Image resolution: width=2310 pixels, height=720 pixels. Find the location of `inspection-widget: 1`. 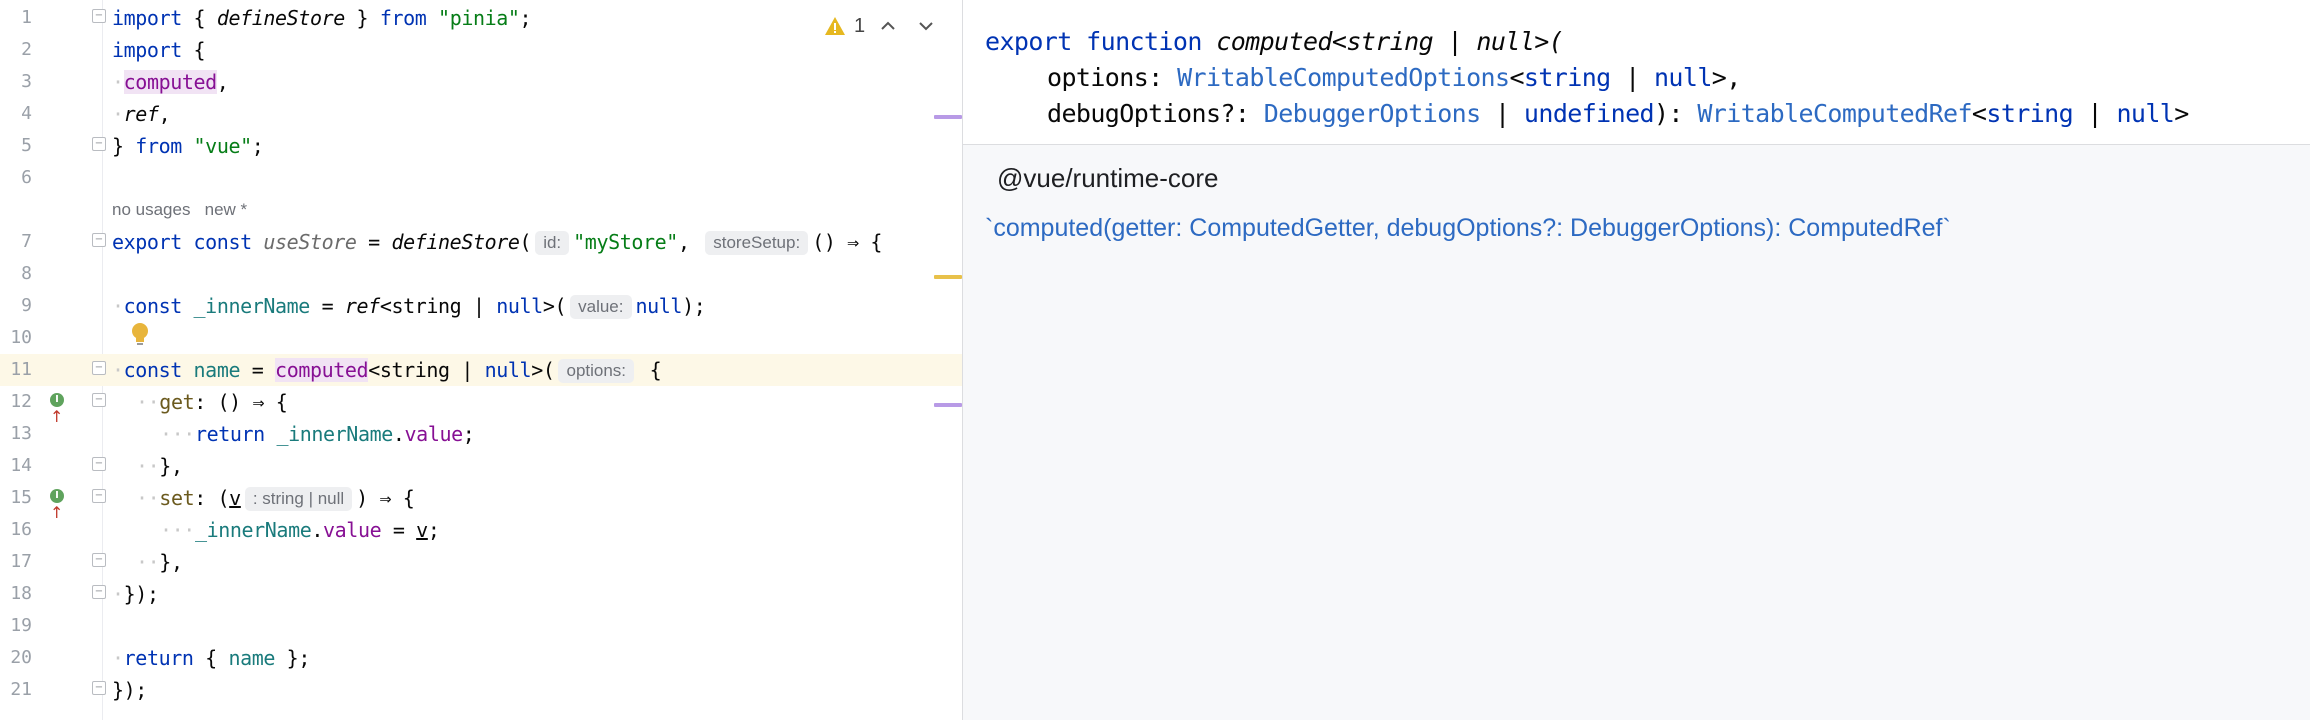

inspection-widget: 1 is located at coordinates (882, 26).